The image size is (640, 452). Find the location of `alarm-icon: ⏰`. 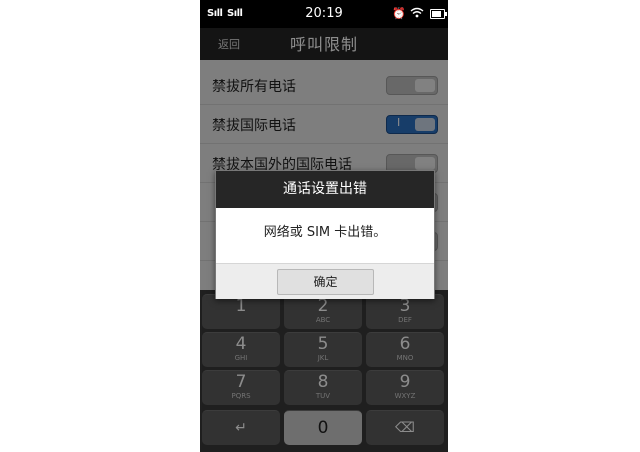

alarm-icon: ⏰ is located at coordinates (399, 13).